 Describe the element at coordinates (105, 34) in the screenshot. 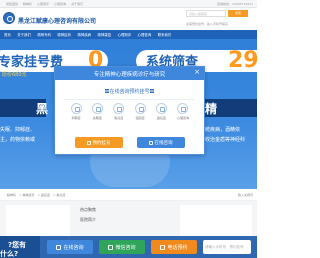

I see `nav-item-rehab: 精神康复` at that location.